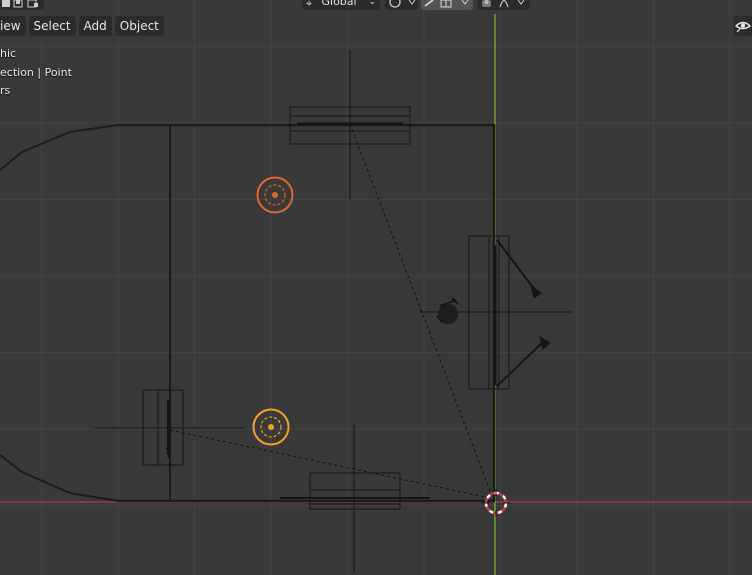 The width and height of the screenshot is (752, 575). Describe the element at coordinates (355, 498) in the screenshot. I see `bottom-panel-object` at that location.